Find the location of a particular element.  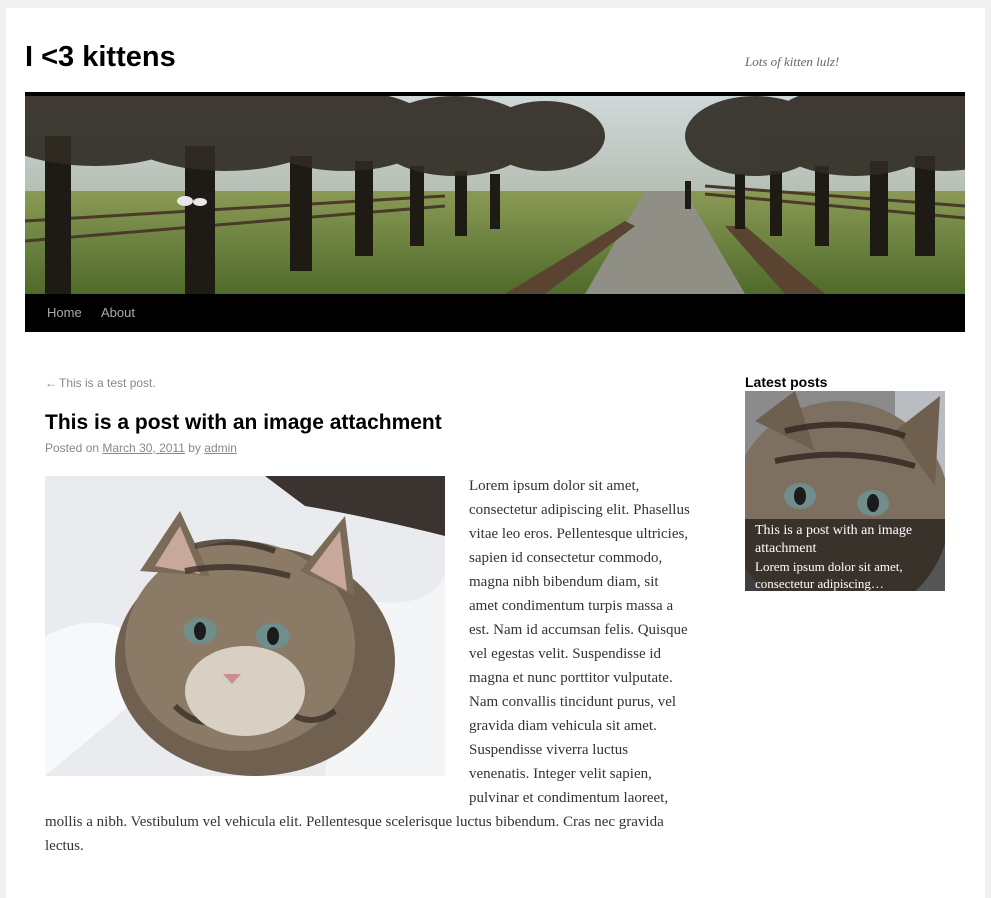

main-navigation: Home About is located at coordinates (495, 313).